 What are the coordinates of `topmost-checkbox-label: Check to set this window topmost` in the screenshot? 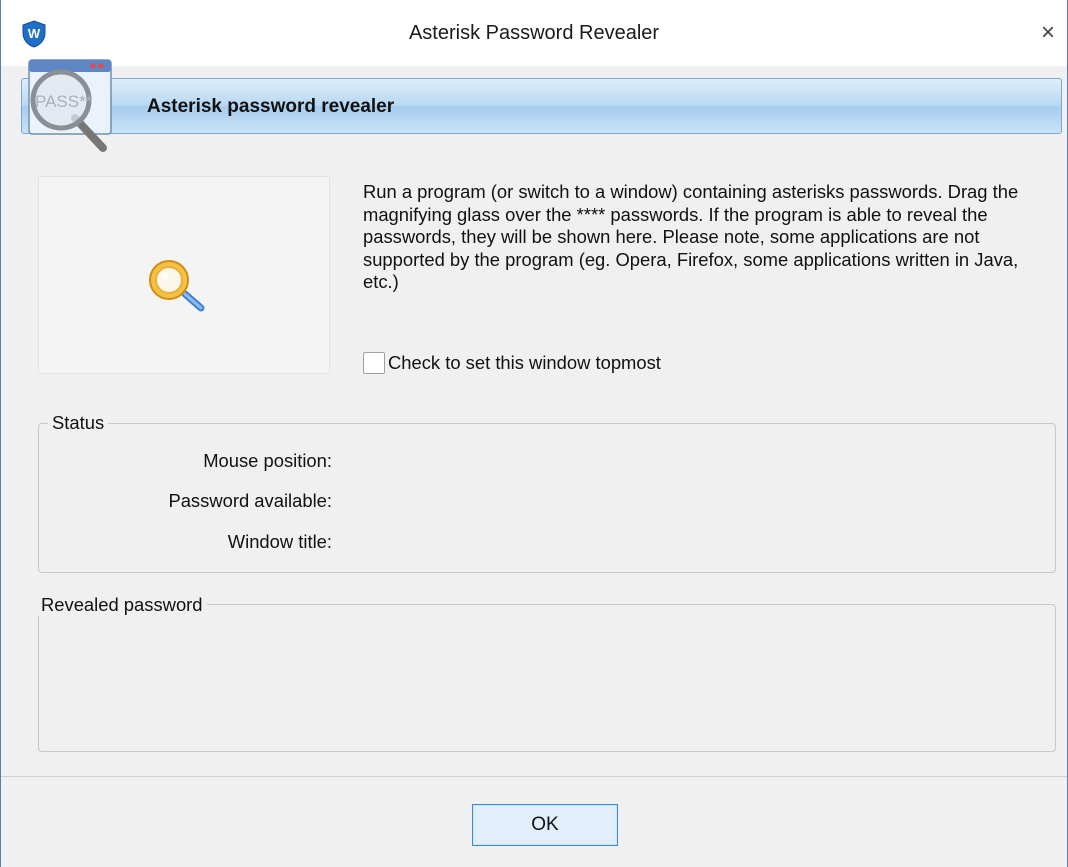 It's located at (524, 363).